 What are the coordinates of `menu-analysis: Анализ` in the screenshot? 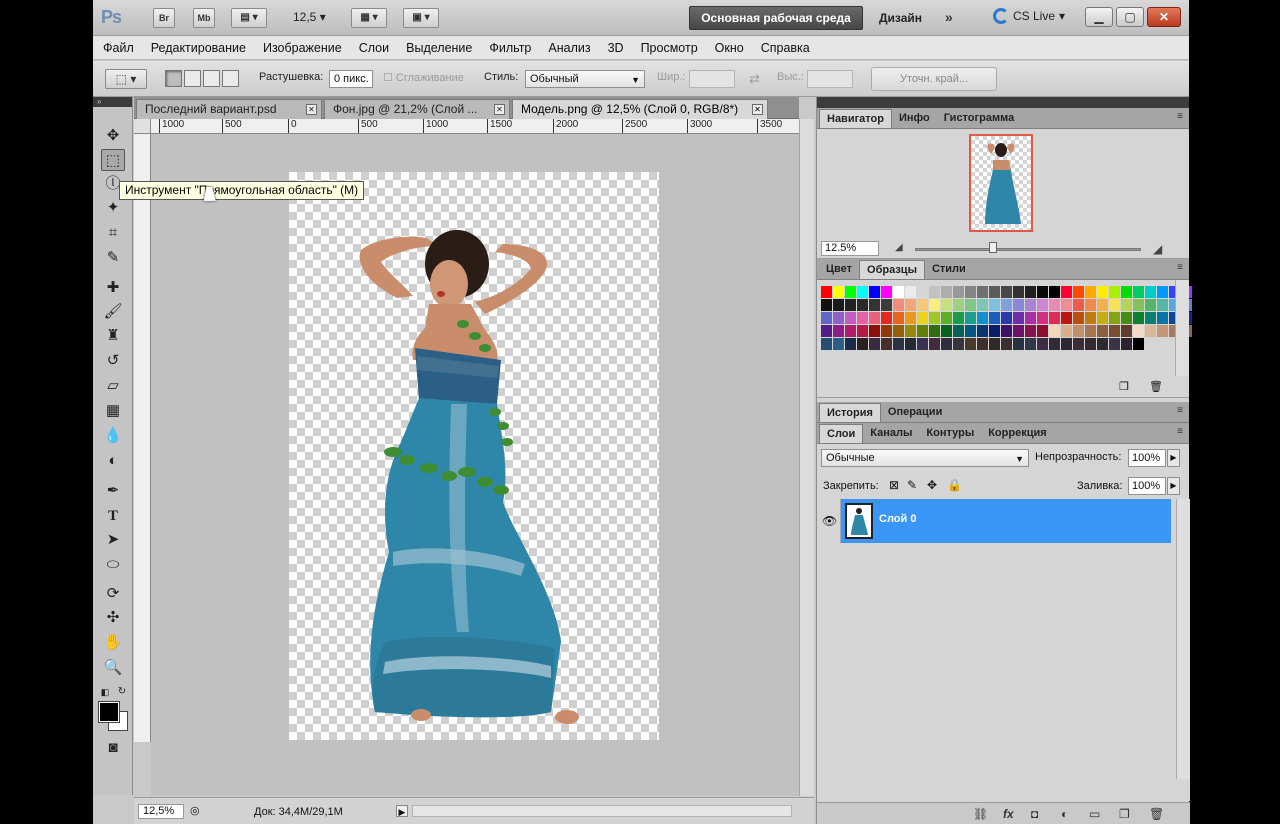 It's located at (569, 48).